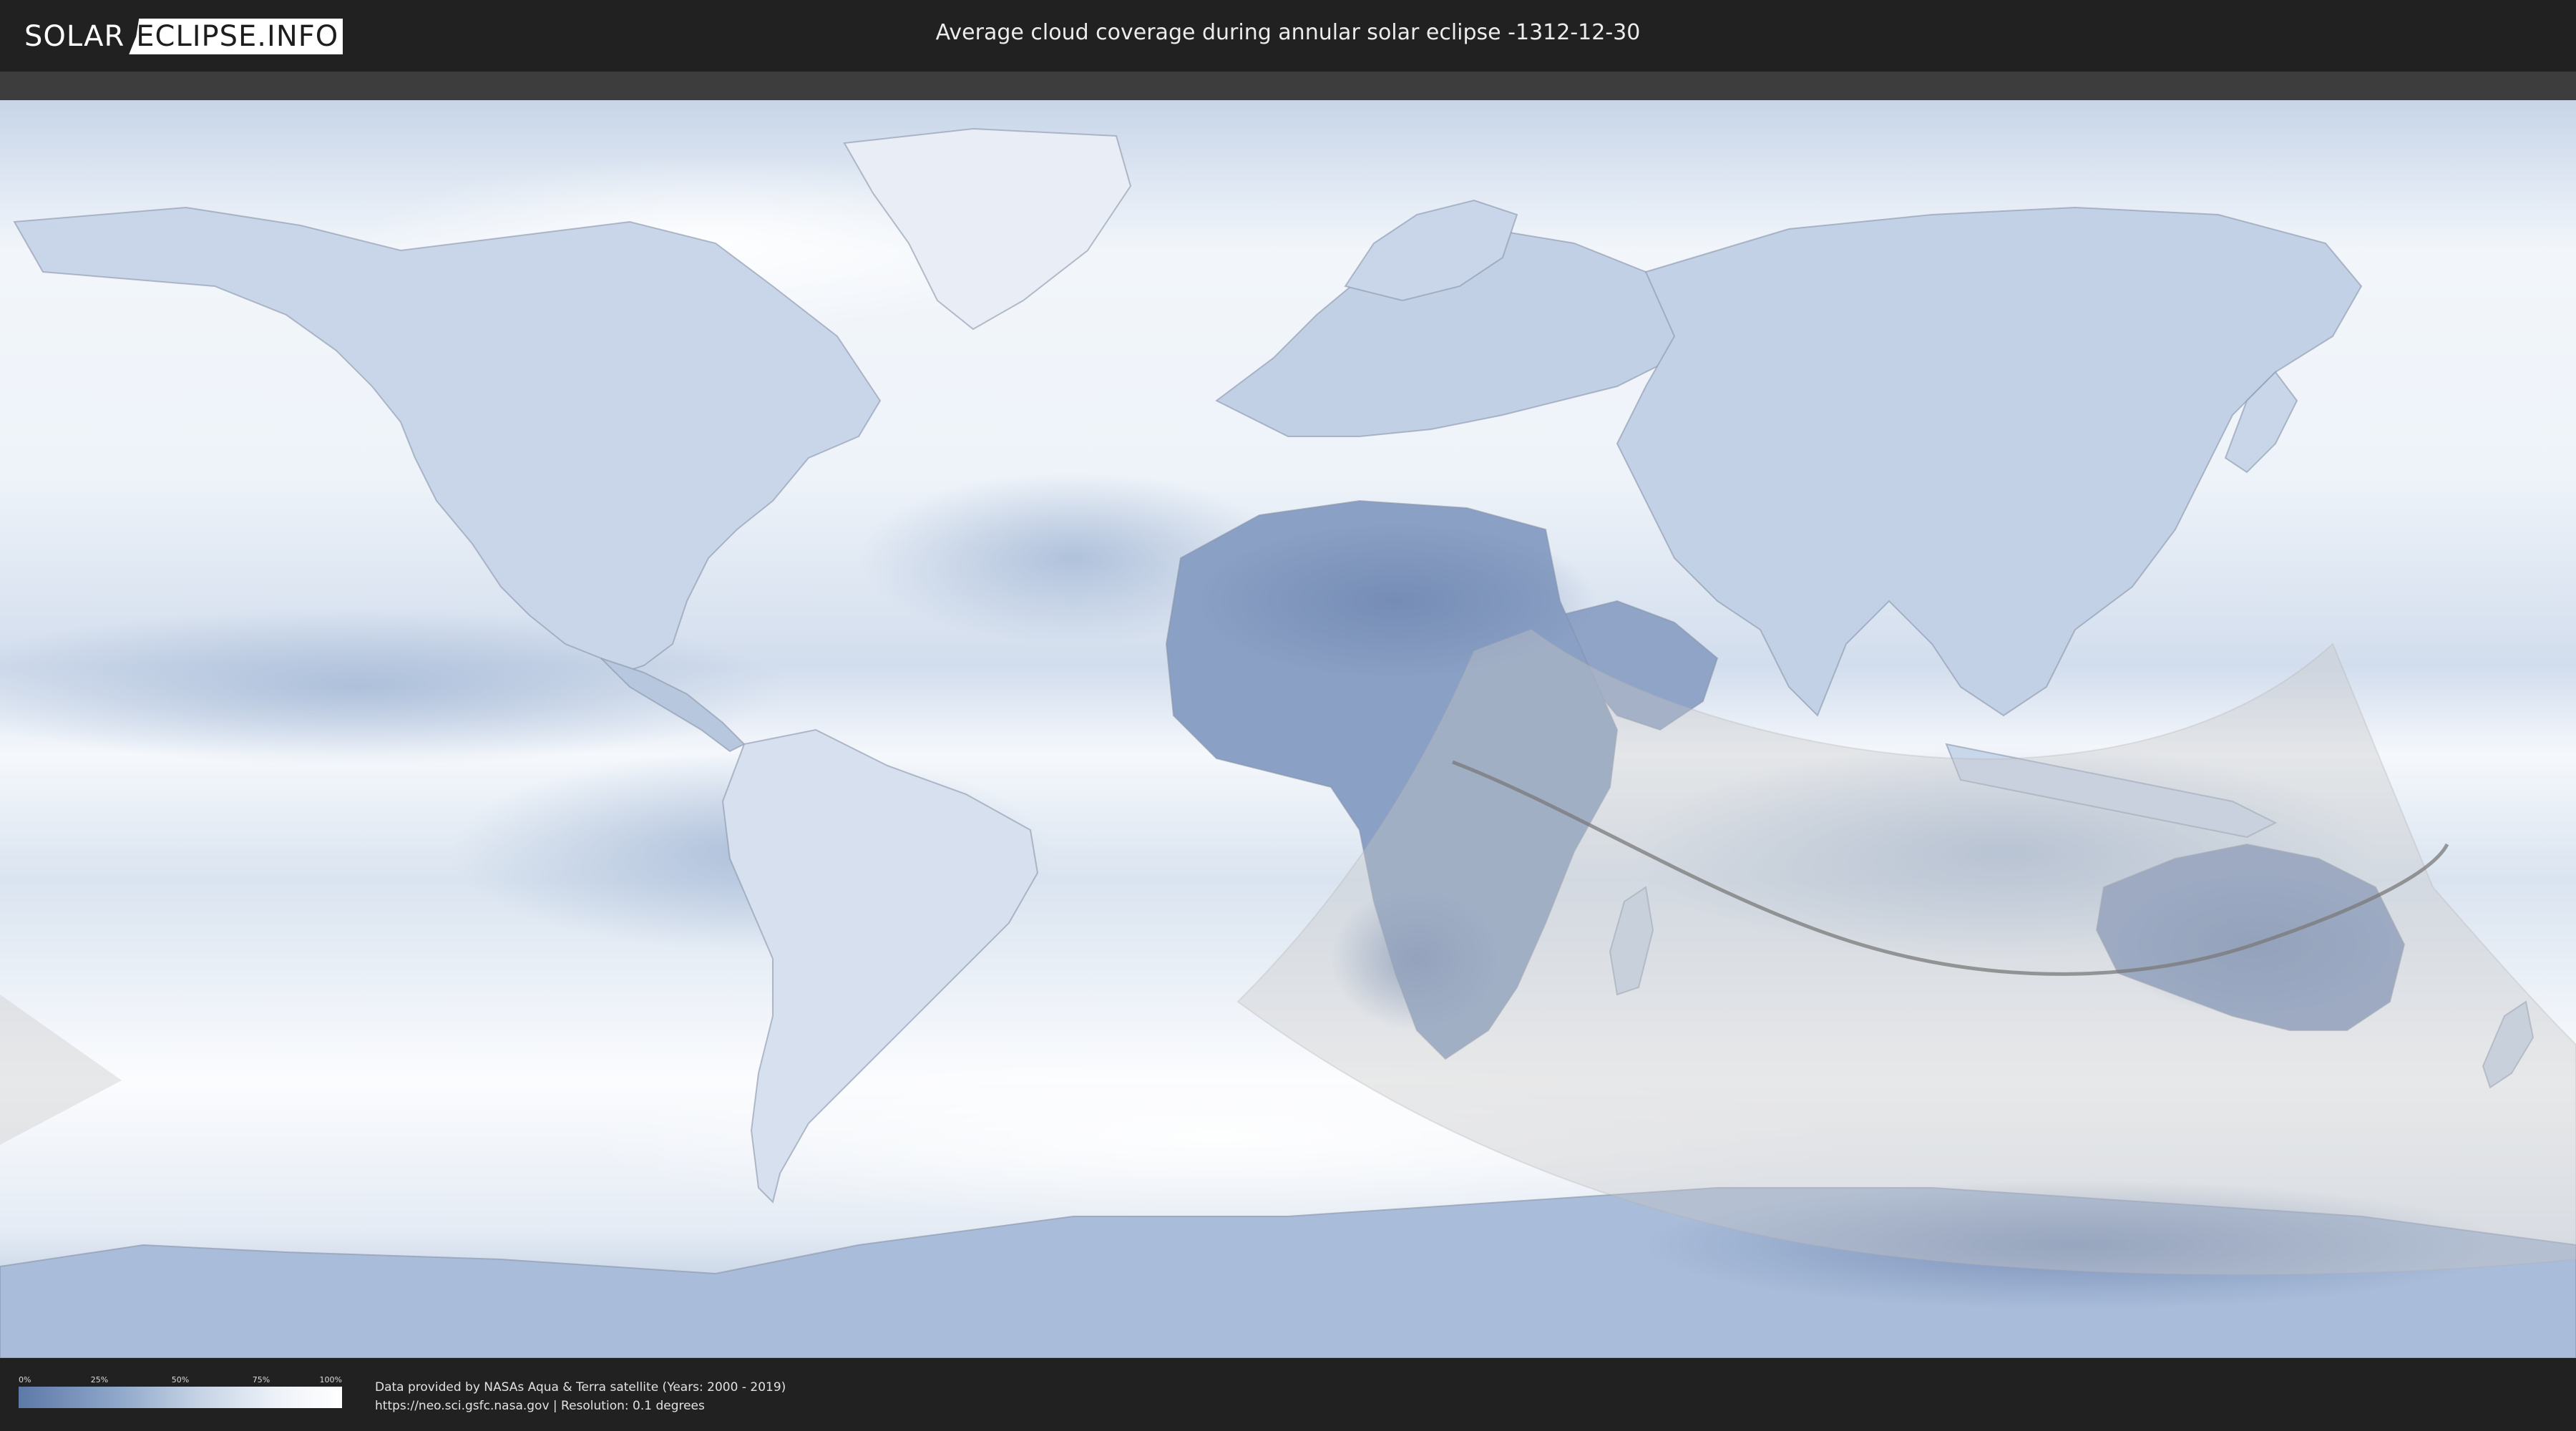 Image resolution: width=2576 pixels, height=1431 pixels. Describe the element at coordinates (100, 1379) in the screenshot. I see `legend-tick-25: 25%` at that location.